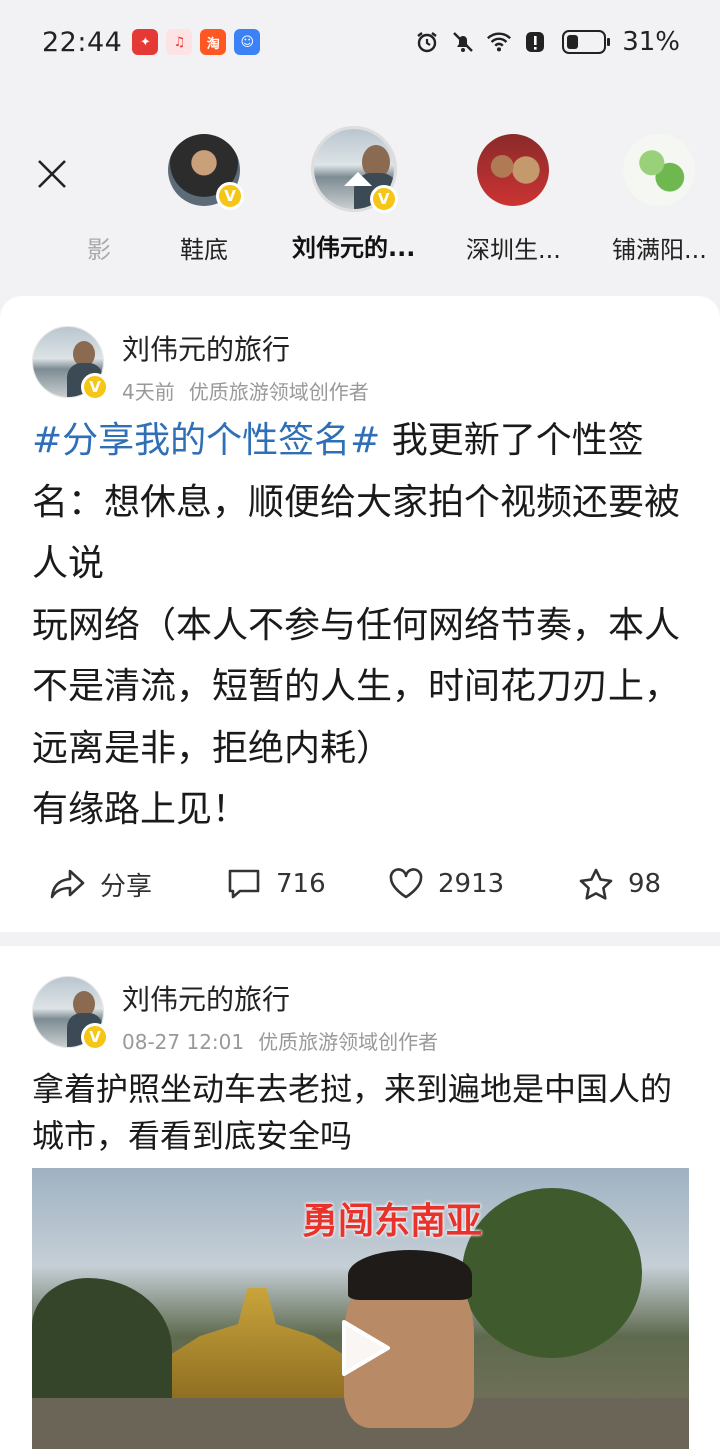 The height and width of the screenshot is (1449, 720). I want to click on like-button: 2913, so click(446, 884).